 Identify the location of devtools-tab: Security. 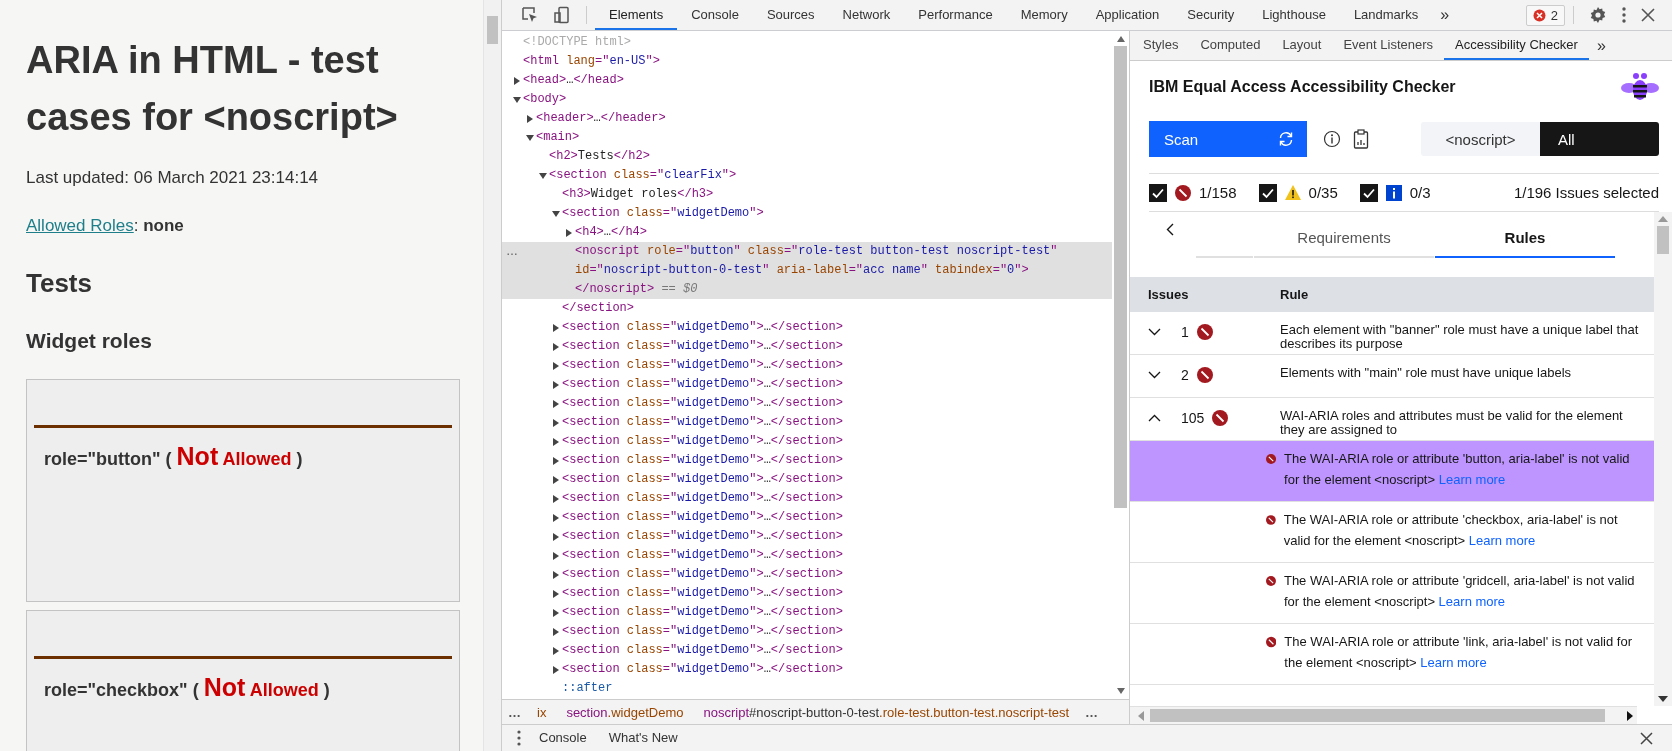
(1211, 15).